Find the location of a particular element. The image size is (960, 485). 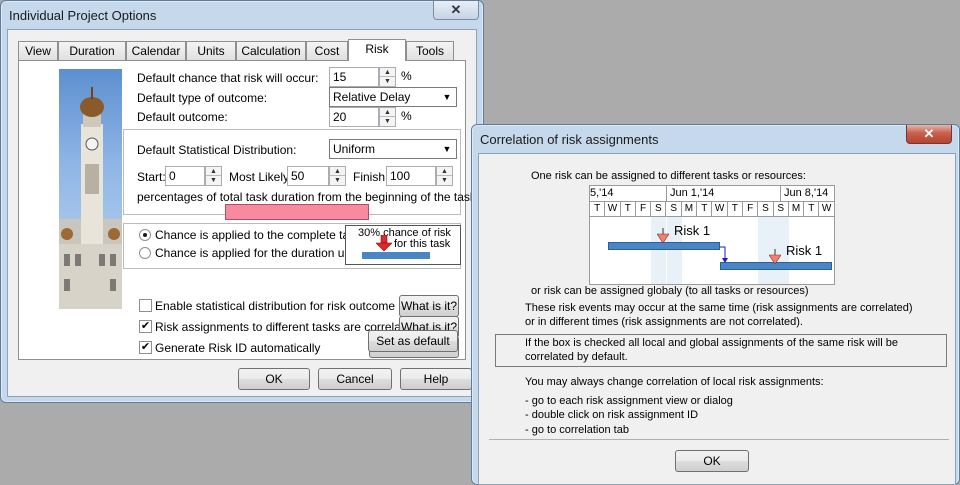

close-button: ✕ is located at coordinates (456, 10).